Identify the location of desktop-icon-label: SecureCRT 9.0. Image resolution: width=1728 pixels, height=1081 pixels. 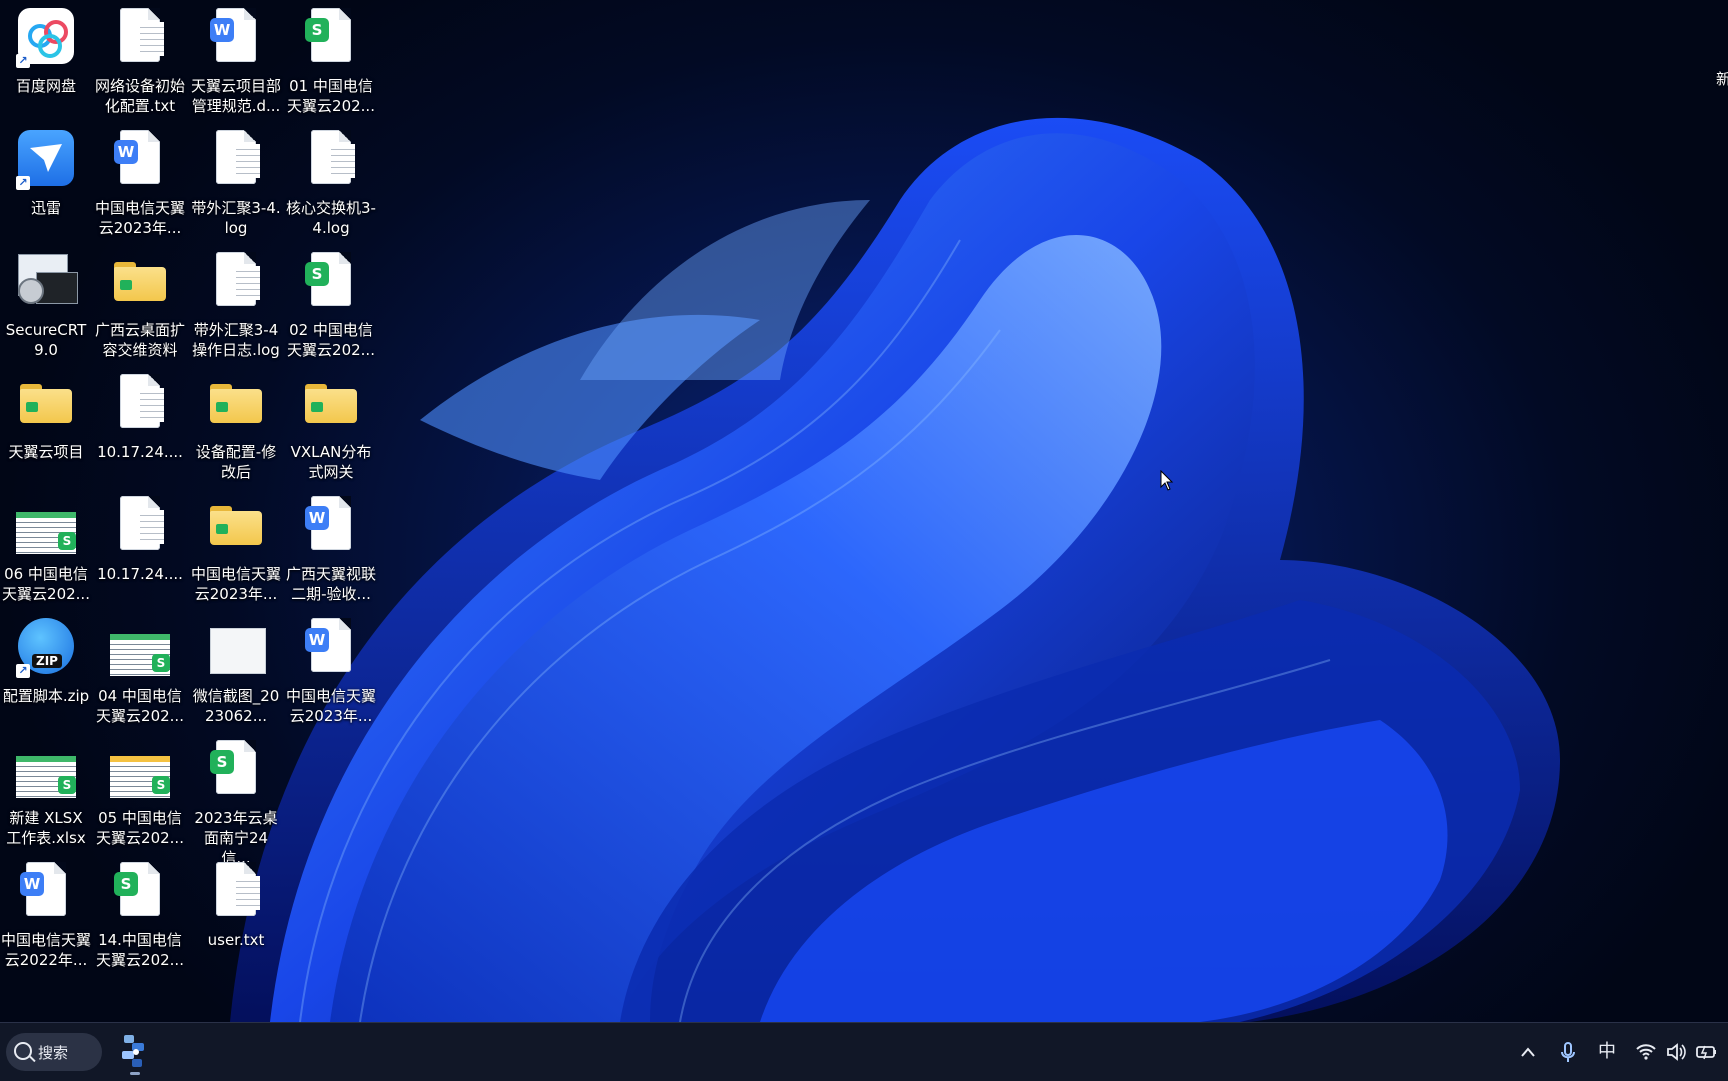
(46, 340).